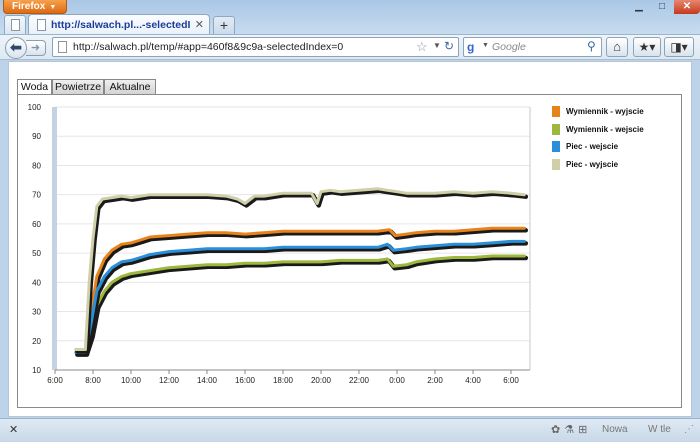  I want to click on tab-powietrze: Powietrze, so click(78, 87).